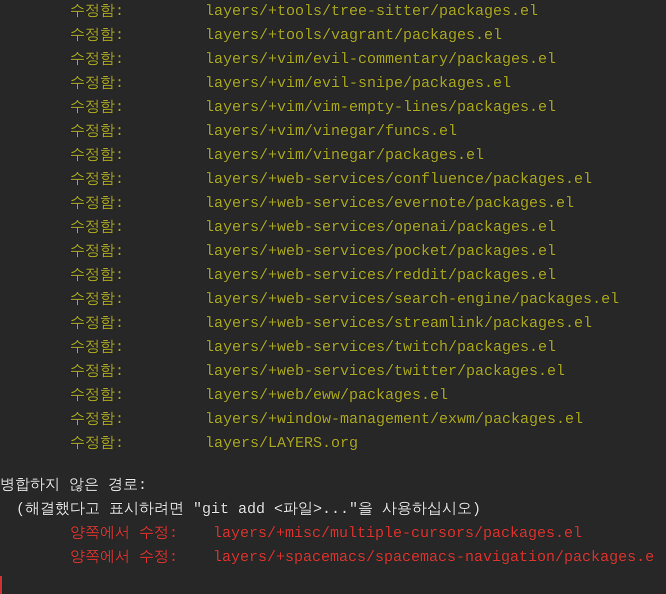 The image size is (666, 594). What do you see at coordinates (1, 585) in the screenshot?
I see `text-cursor` at bounding box center [1, 585].